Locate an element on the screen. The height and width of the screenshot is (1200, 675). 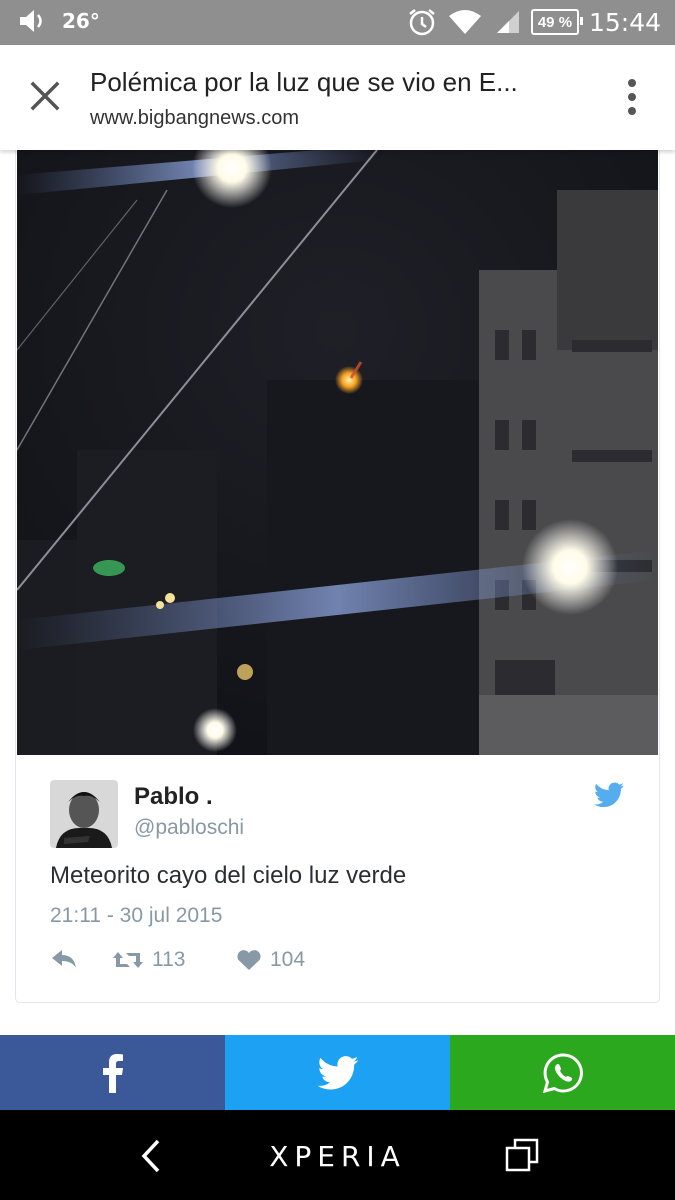
heart-icon is located at coordinates (249, 960).